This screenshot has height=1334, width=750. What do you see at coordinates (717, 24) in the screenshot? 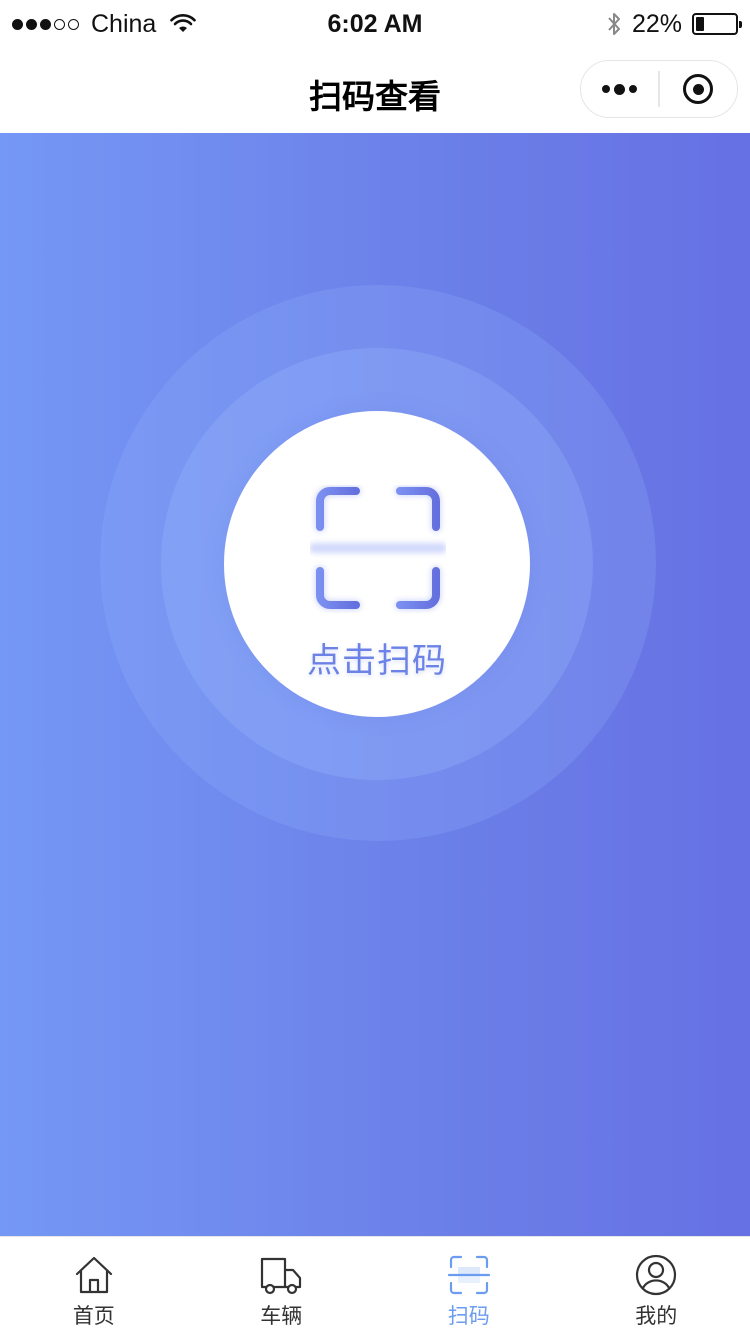
I see `battery-icon` at bounding box center [717, 24].